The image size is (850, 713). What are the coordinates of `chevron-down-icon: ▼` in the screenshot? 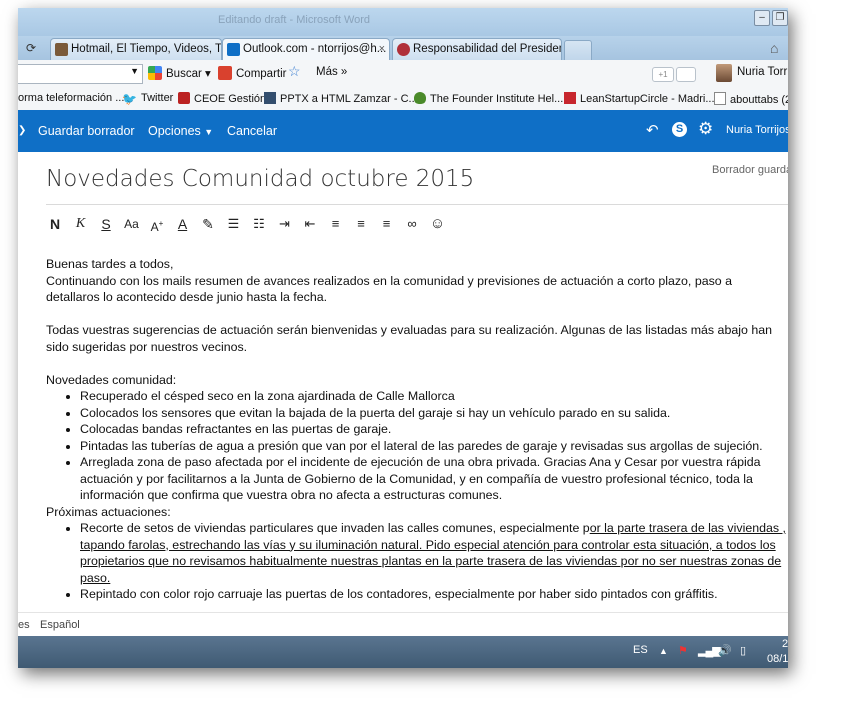 It's located at (209, 132).